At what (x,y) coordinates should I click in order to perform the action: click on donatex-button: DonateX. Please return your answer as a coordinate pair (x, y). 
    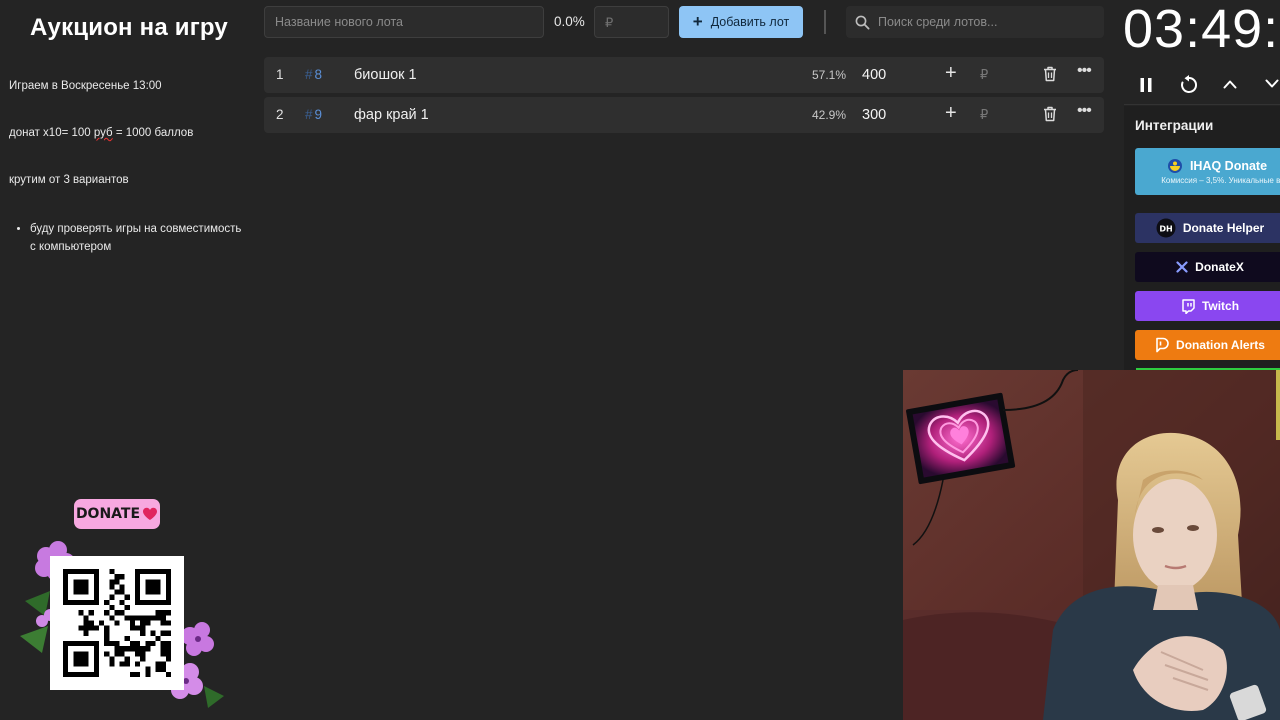
    Looking at the image, I should click on (1207, 267).